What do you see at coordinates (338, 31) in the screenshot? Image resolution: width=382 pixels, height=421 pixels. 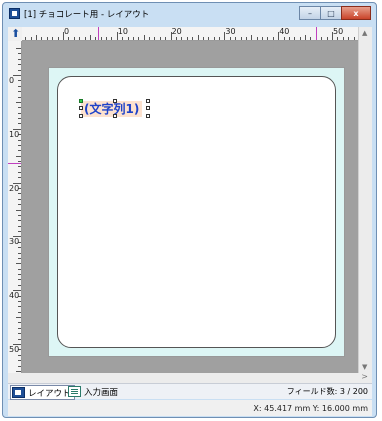 I see `ruler-label: 50` at bounding box center [338, 31].